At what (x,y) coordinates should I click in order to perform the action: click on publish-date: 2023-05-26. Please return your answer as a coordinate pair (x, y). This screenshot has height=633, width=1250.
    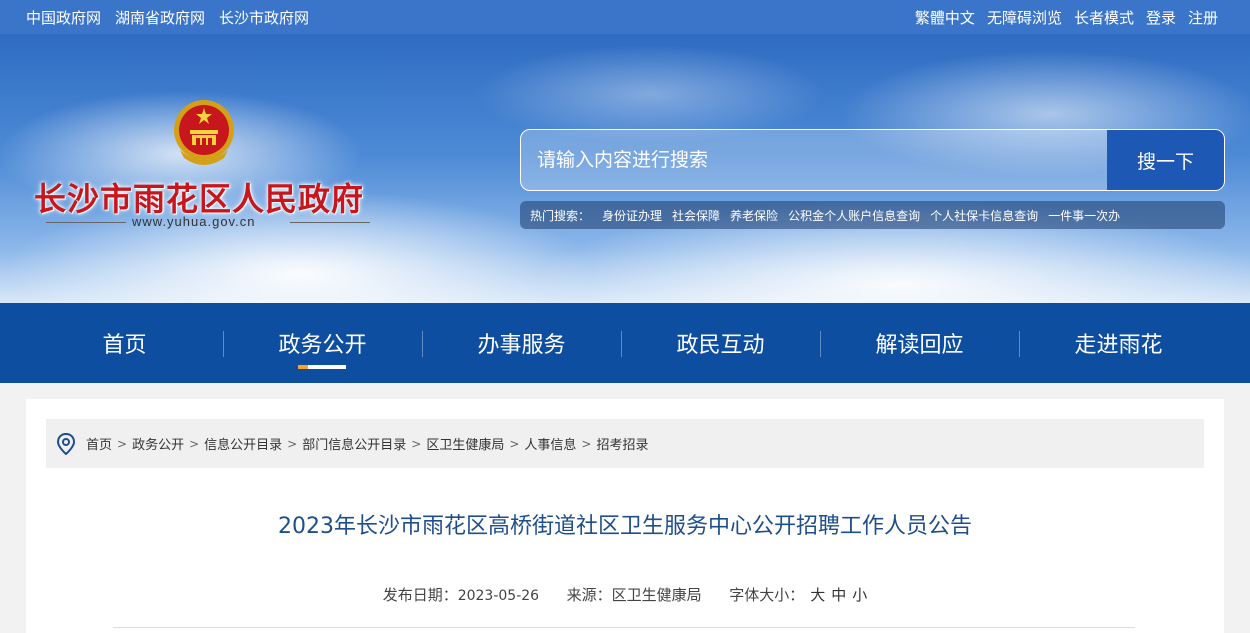
    Looking at the image, I should click on (498, 596).